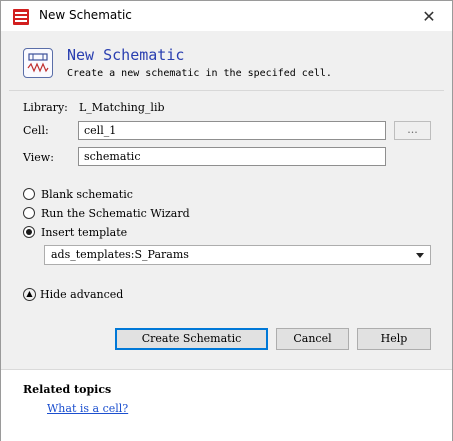 The height and width of the screenshot is (441, 453). I want to click on library-value: L_Matching_lib, so click(122, 107).